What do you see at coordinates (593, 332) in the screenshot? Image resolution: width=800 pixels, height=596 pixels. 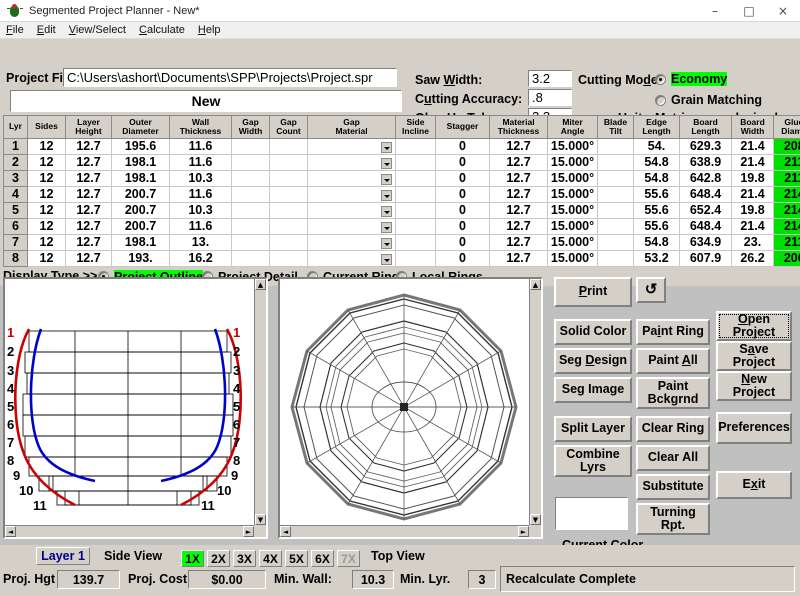 I see `solid-color-button: Solid Color` at bounding box center [593, 332].